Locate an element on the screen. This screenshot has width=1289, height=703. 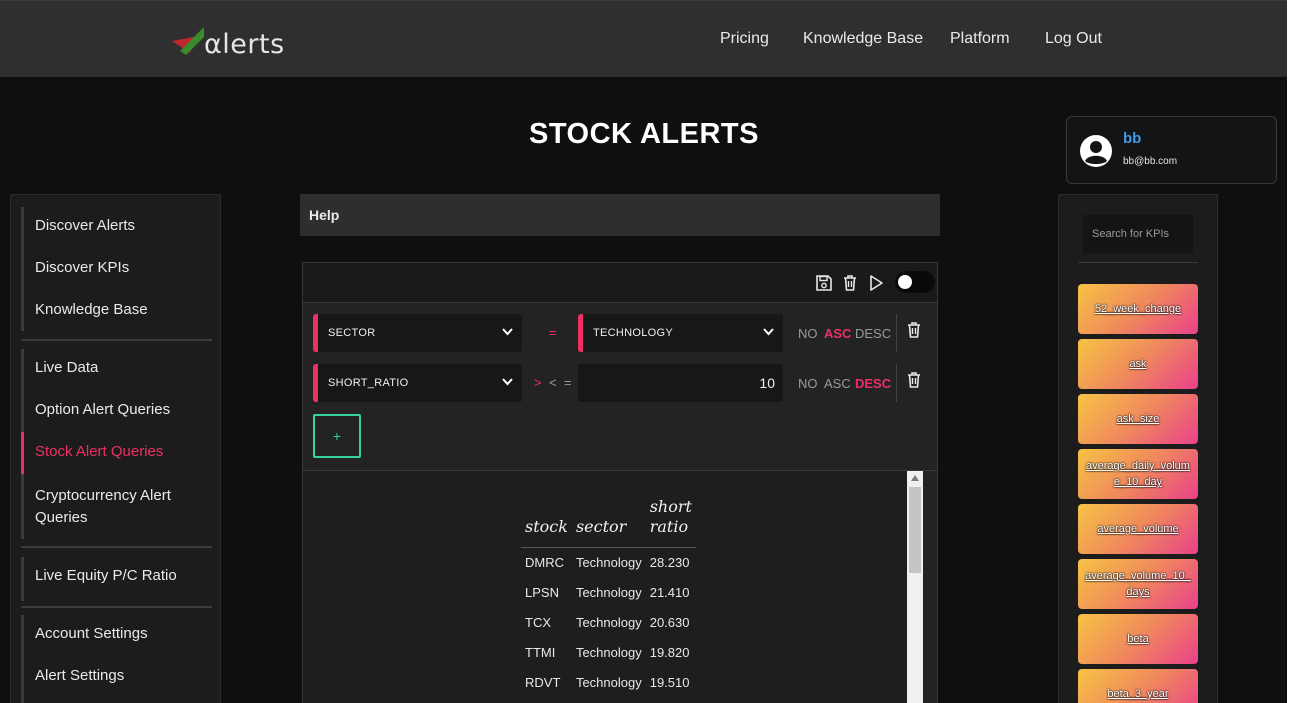
field-select-short-ratio: SHORT_RATIO is located at coordinates (417, 383).